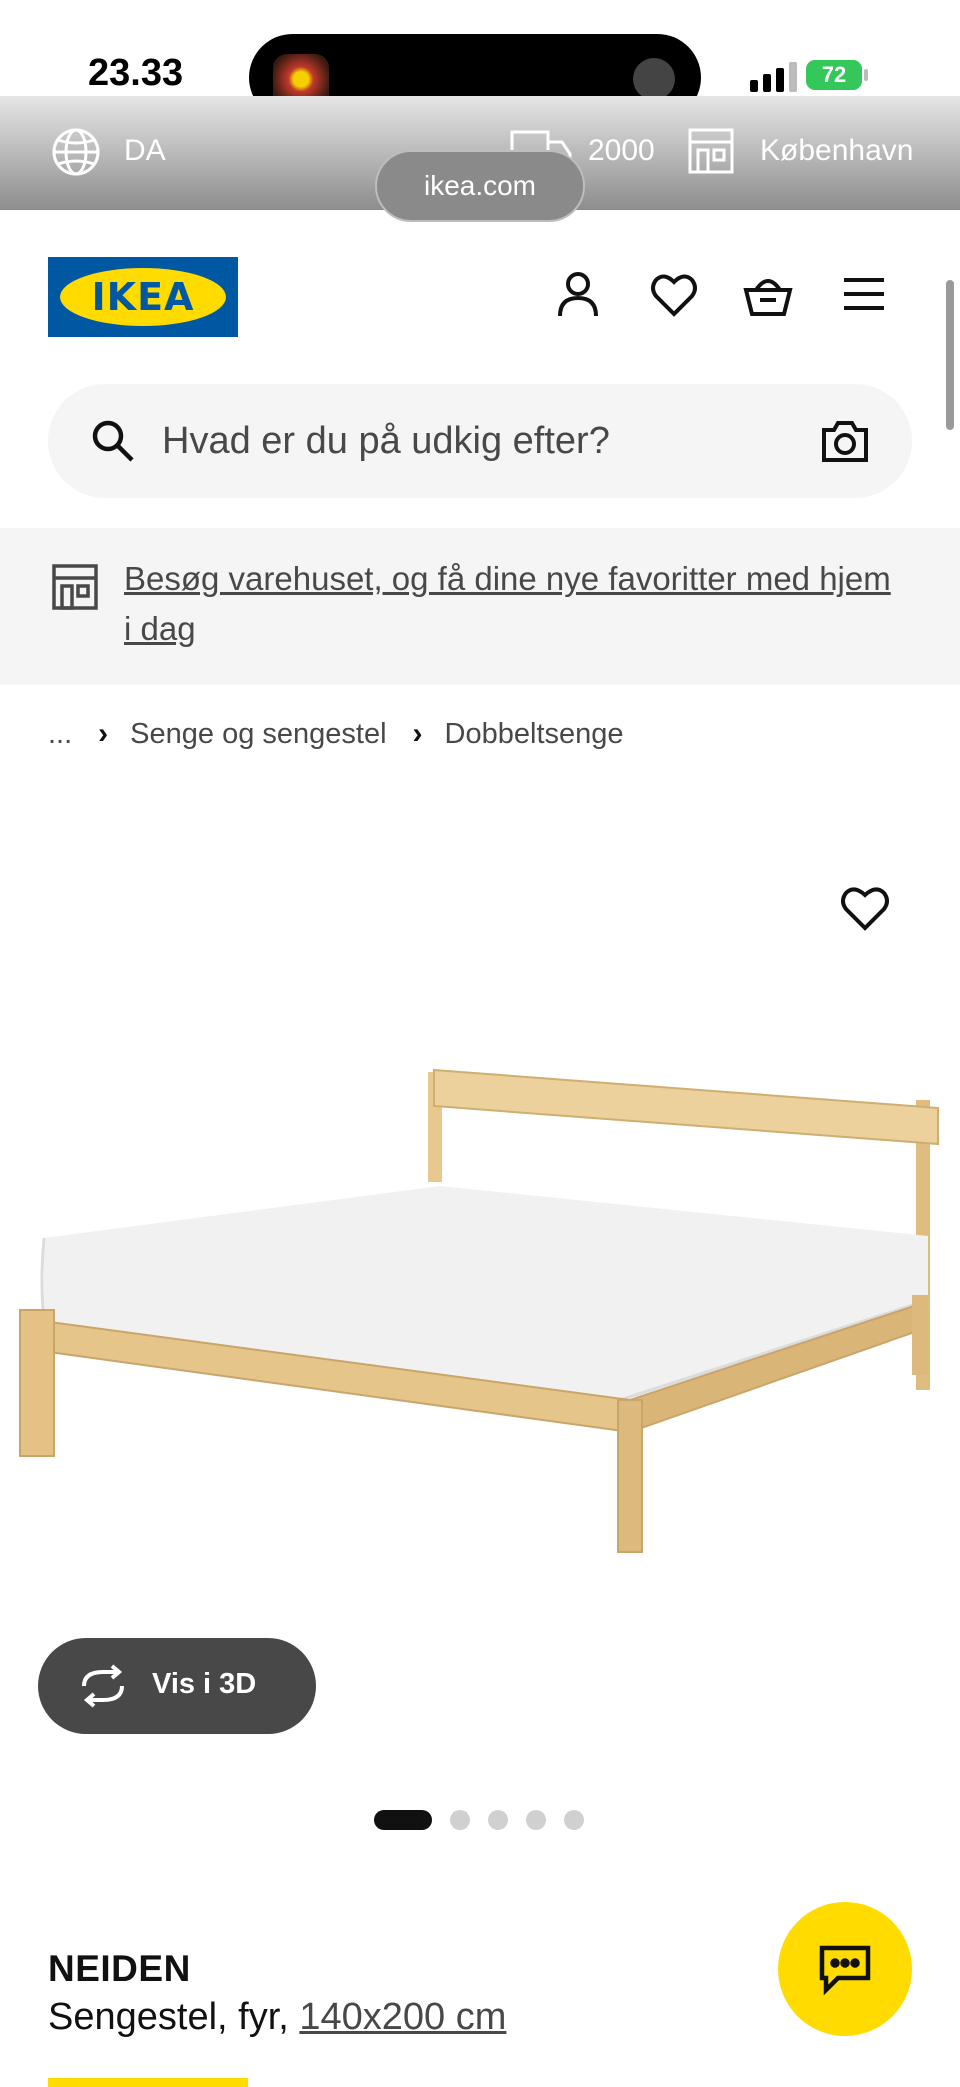 Image resolution: width=960 pixels, height=2087 pixels. Describe the element at coordinates (103, 1686) in the screenshot. I see `rotate-3d-icon` at that location.